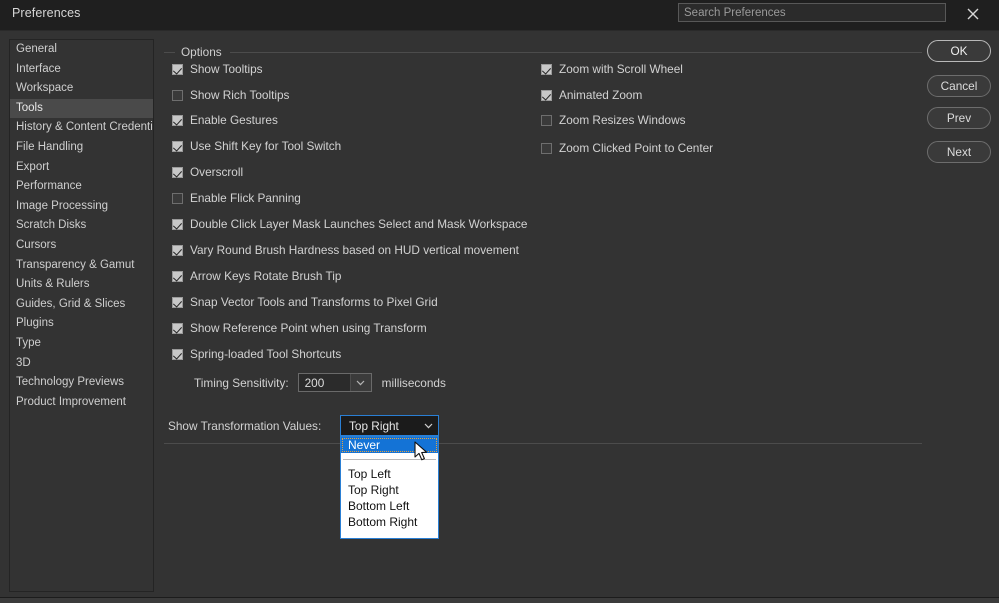 This screenshot has width=999, height=603. What do you see at coordinates (324, 382) in the screenshot?
I see `timing-sensitivity-value: 200` at bounding box center [324, 382].